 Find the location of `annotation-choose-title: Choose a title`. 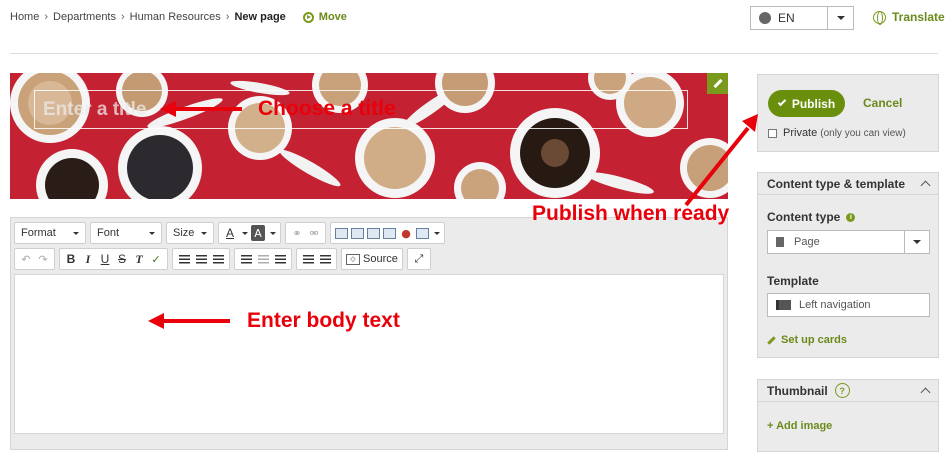

annotation-choose-title: Choose a title is located at coordinates (327, 108).